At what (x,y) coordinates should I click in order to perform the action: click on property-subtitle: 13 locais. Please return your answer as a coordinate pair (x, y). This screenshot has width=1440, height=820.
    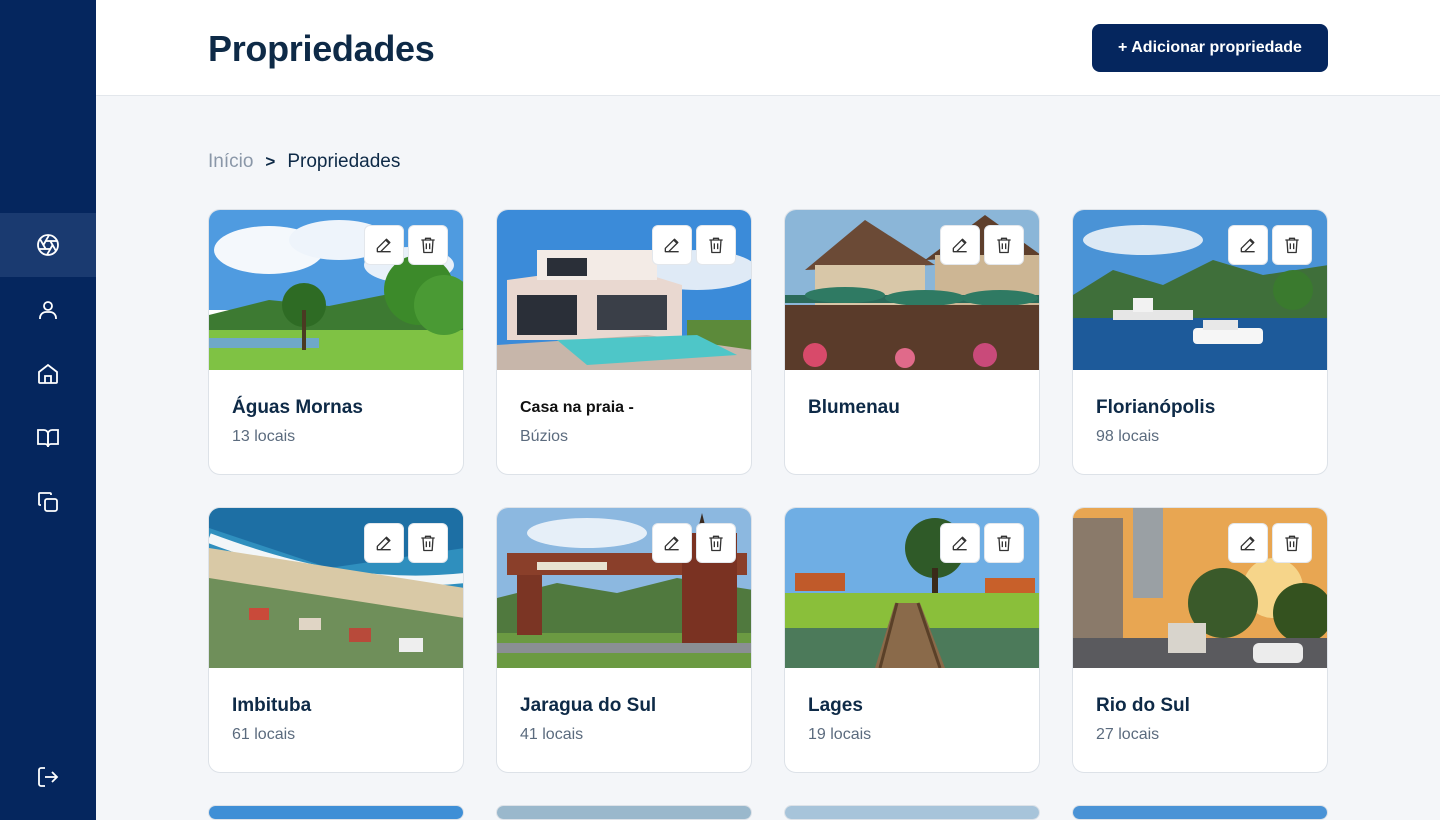
    Looking at the image, I should click on (264, 436).